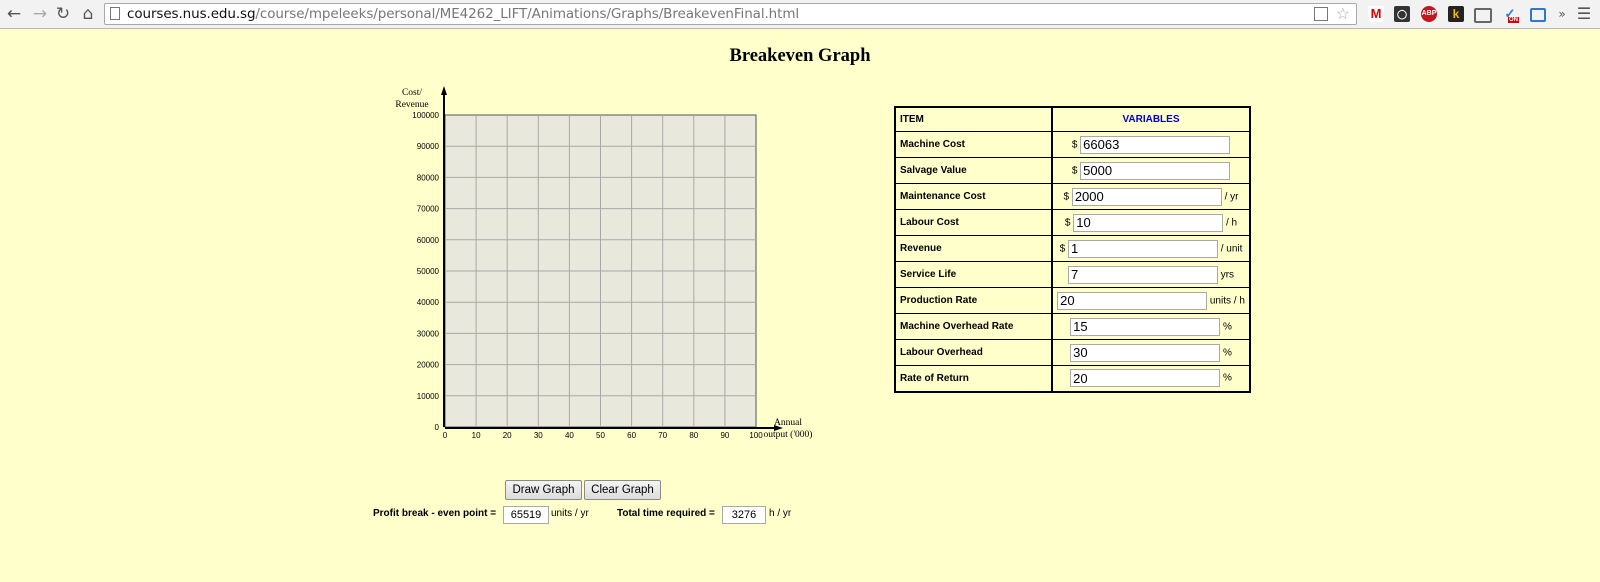  Describe the element at coordinates (973, 196) in the screenshot. I see `variable-label: Maintenance Cost` at that location.